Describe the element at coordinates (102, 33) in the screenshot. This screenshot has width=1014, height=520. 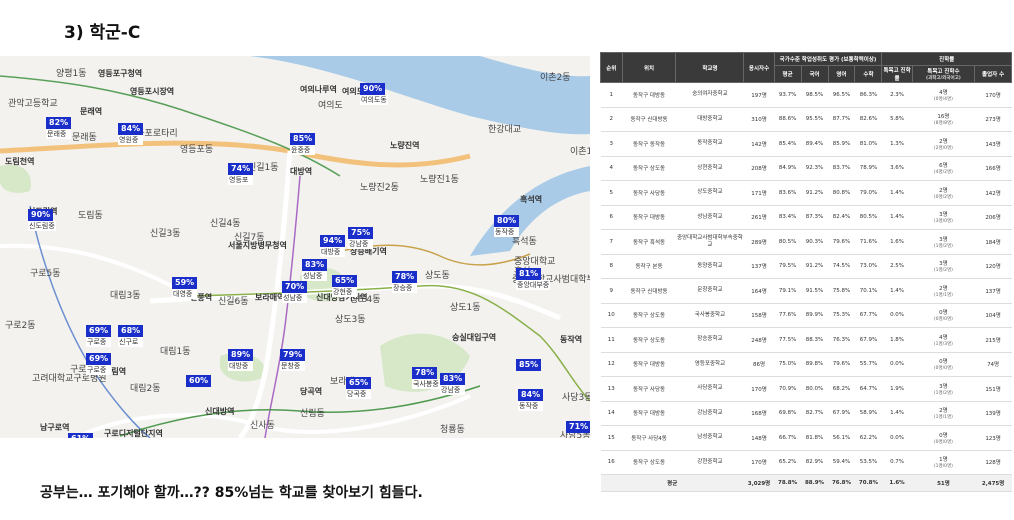
I see `section-title: 3) 학군-C` at that location.